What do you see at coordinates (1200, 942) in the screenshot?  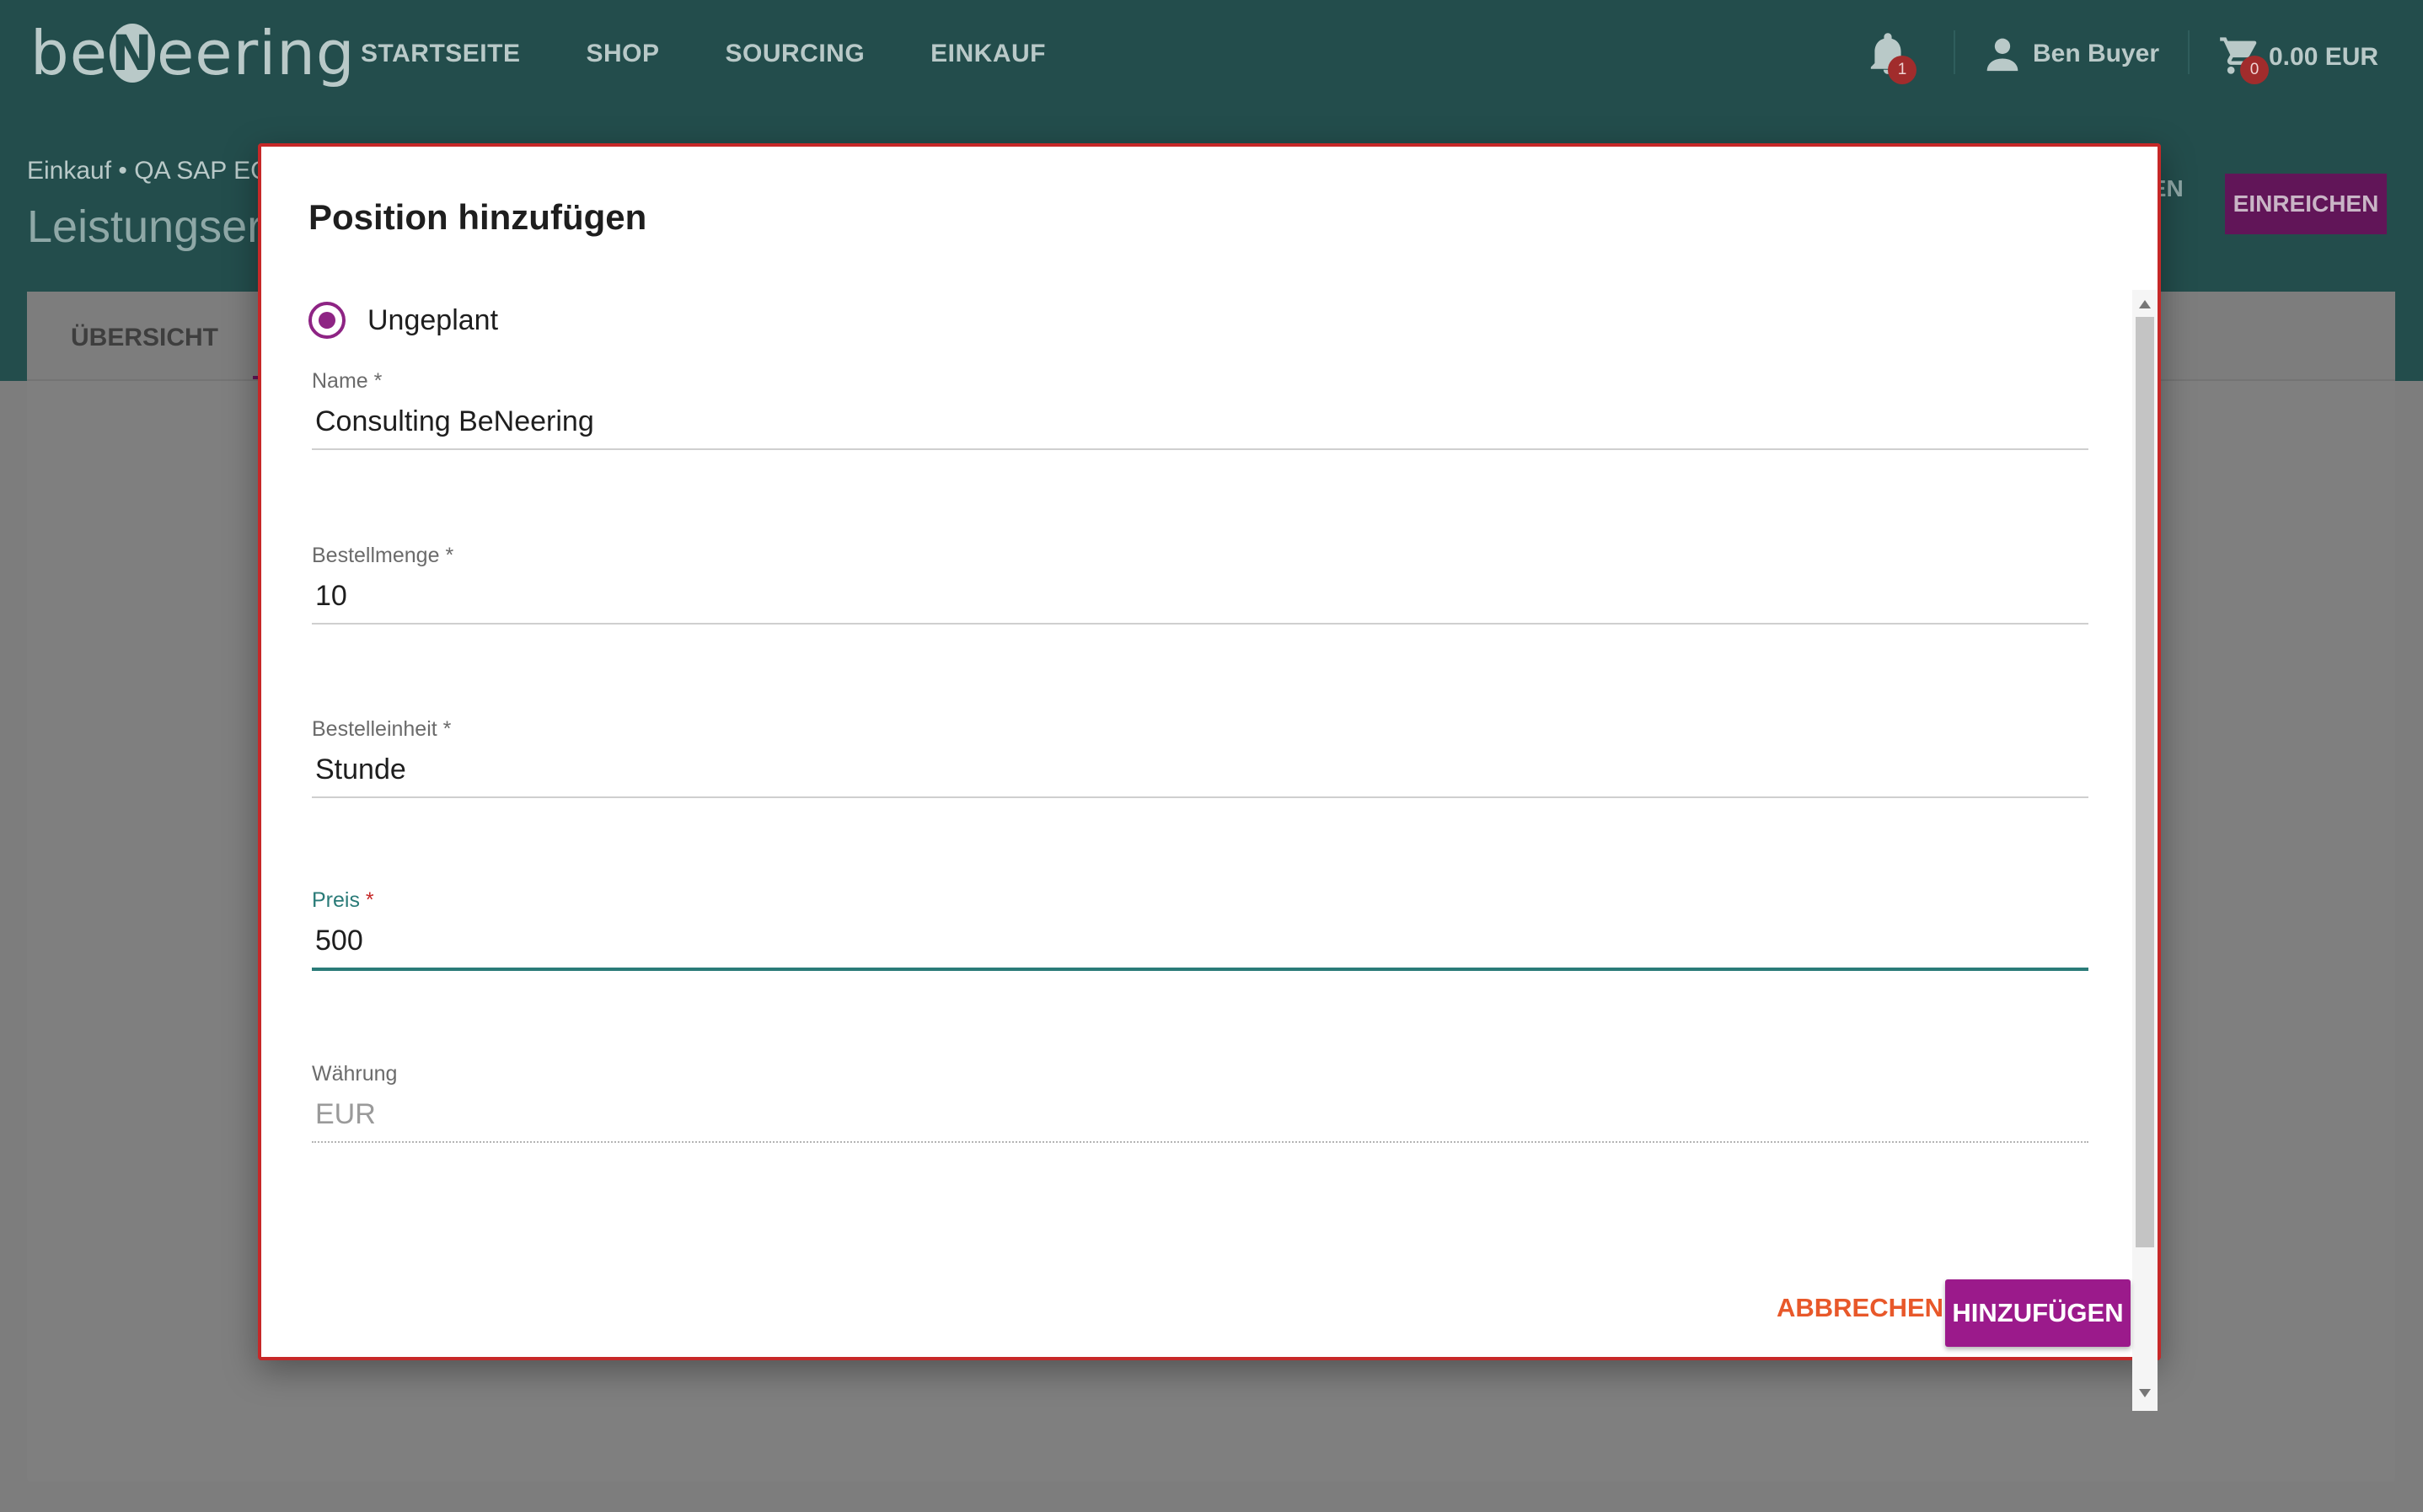 I see `price-input` at bounding box center [1200, 942].